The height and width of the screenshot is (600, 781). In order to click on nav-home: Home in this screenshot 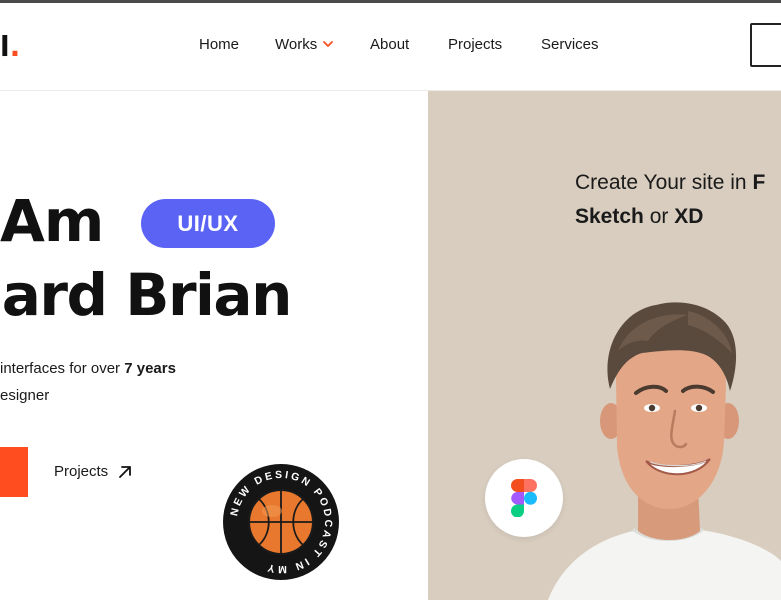, I will do `click(219, 44)`.